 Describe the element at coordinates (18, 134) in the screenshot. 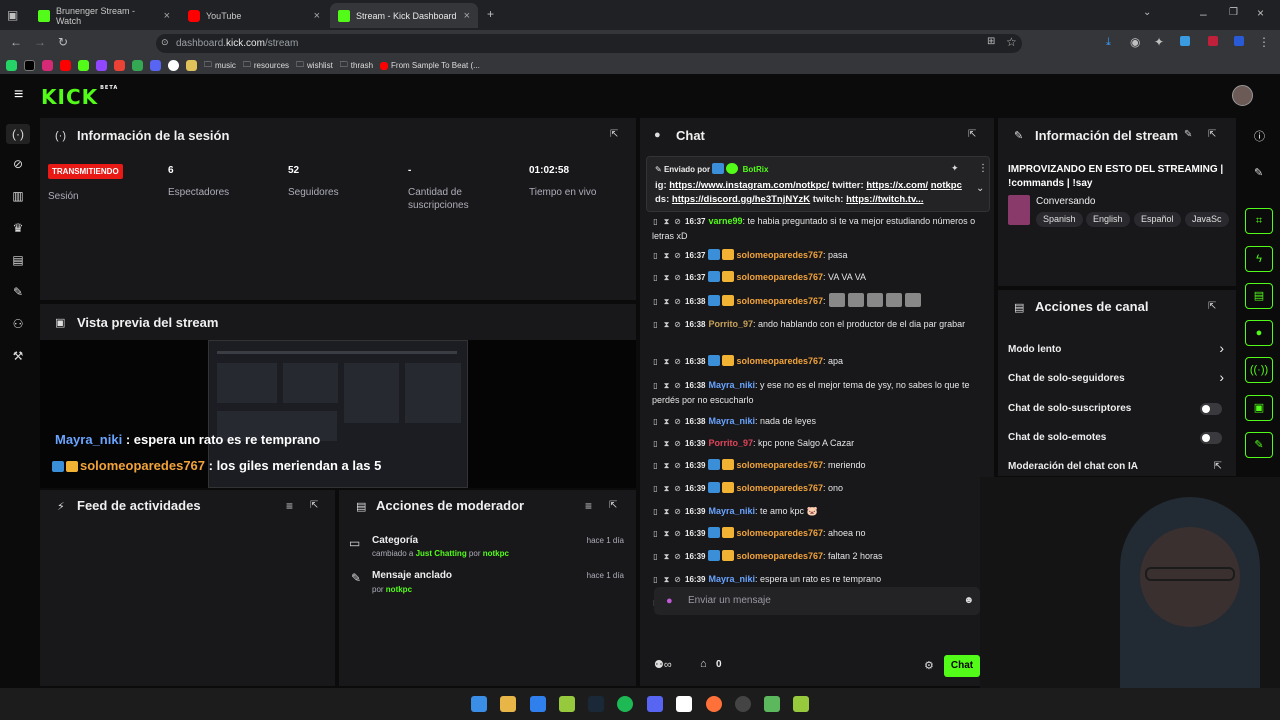

I see `broadcast-icon: (·)` at that location.